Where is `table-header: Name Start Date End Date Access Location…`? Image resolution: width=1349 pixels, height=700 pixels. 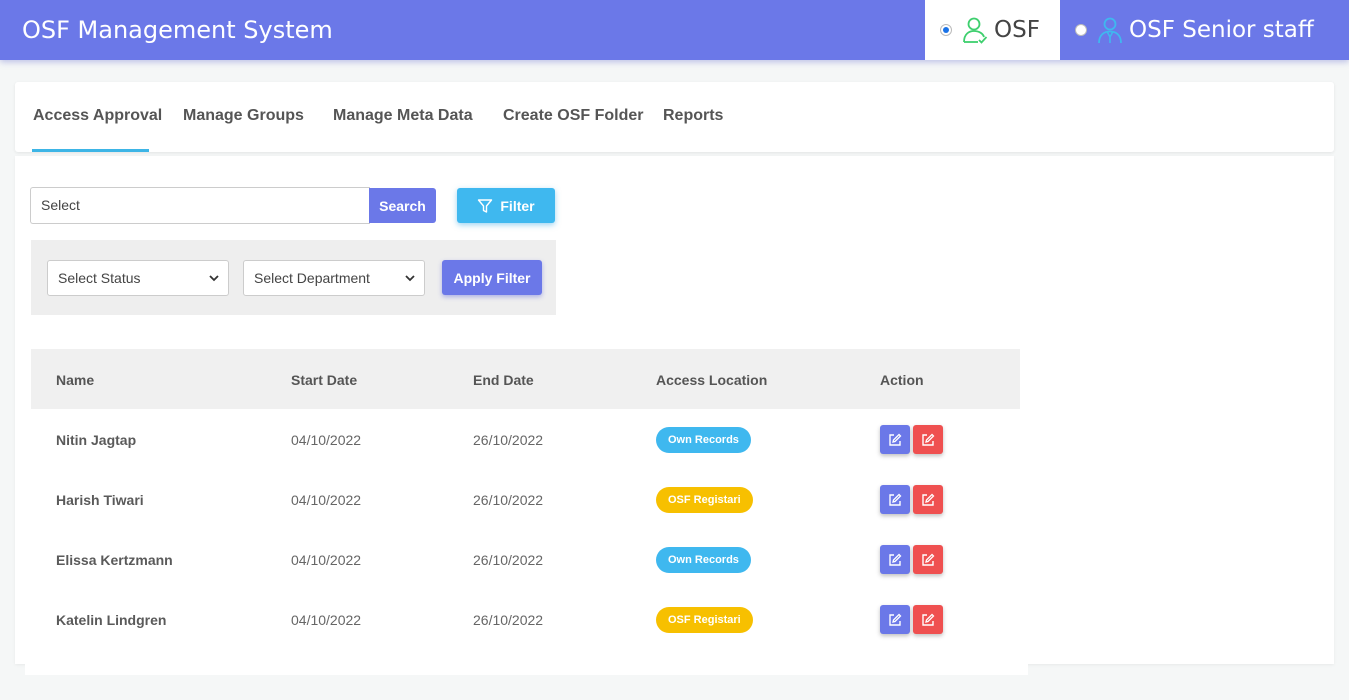 table-header: Name Start Date End Date Access Location… is located at coordinates (525, 379).